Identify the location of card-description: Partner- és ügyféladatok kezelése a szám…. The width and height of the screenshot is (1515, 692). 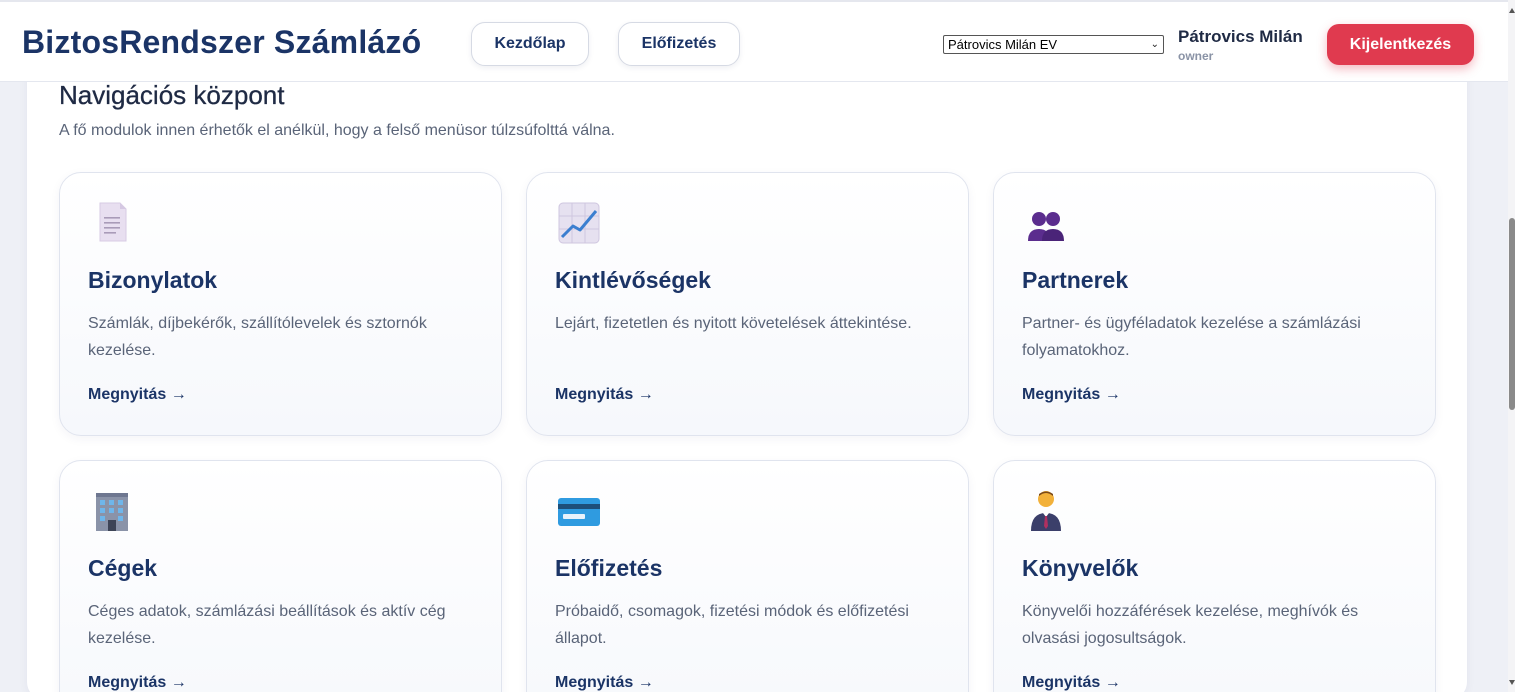
(1191, 337).